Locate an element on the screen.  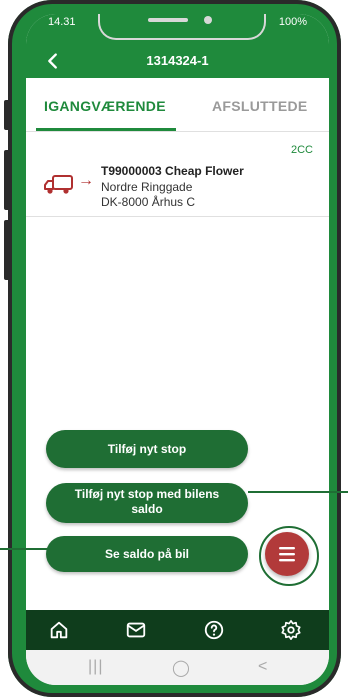
speaker-slot is located at coordinates (168, 20).